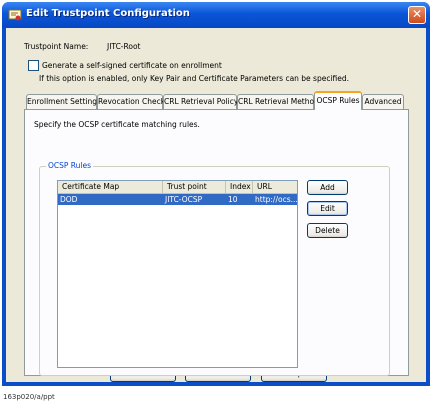 Image resolution: width=434 pixels, height=407 pixels. I want to click on self-signed-checkbox, so click(33, 65).